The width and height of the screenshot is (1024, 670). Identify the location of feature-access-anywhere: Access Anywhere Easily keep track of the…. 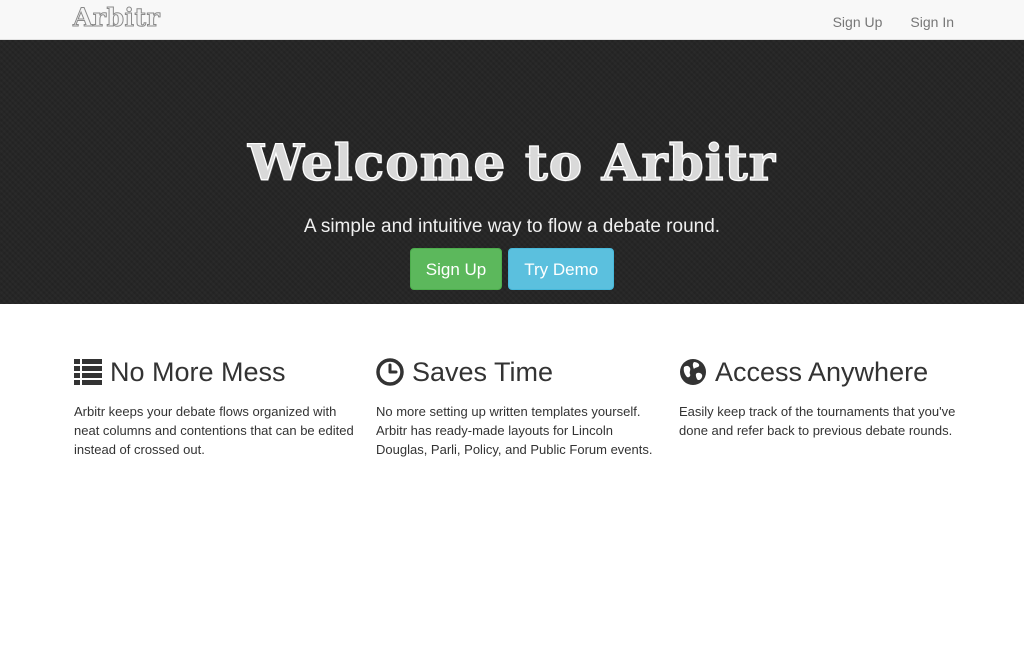
(819, 397).